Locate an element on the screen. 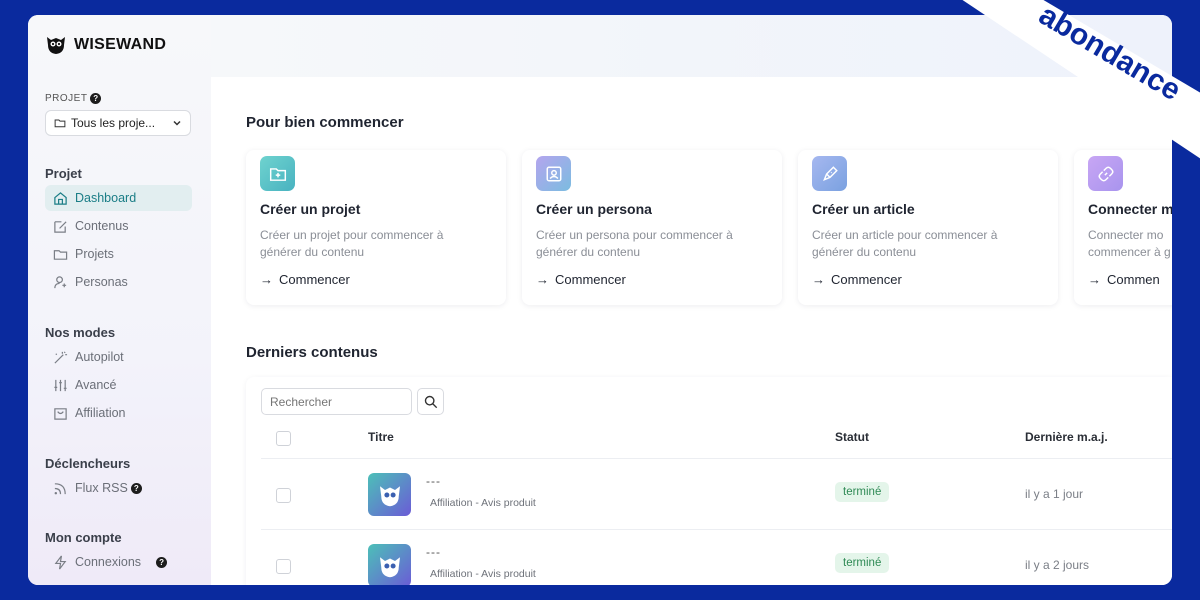  section-title-modes: Nos modes is located at coordinates (80, 332).